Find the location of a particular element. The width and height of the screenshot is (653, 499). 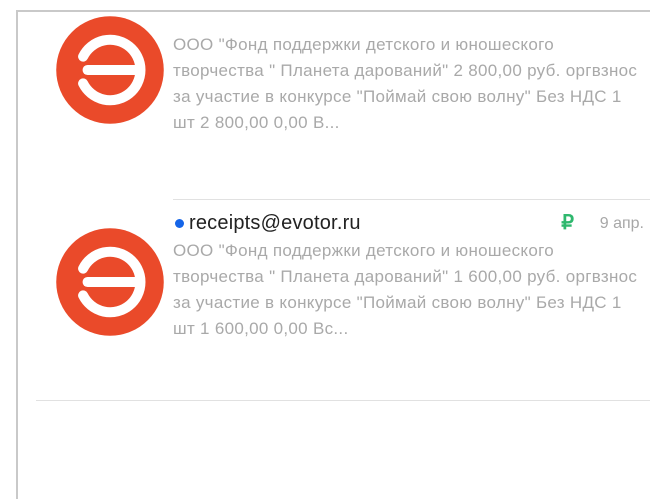

ruble-icon: ₽ is located at coordinates (567, 223).